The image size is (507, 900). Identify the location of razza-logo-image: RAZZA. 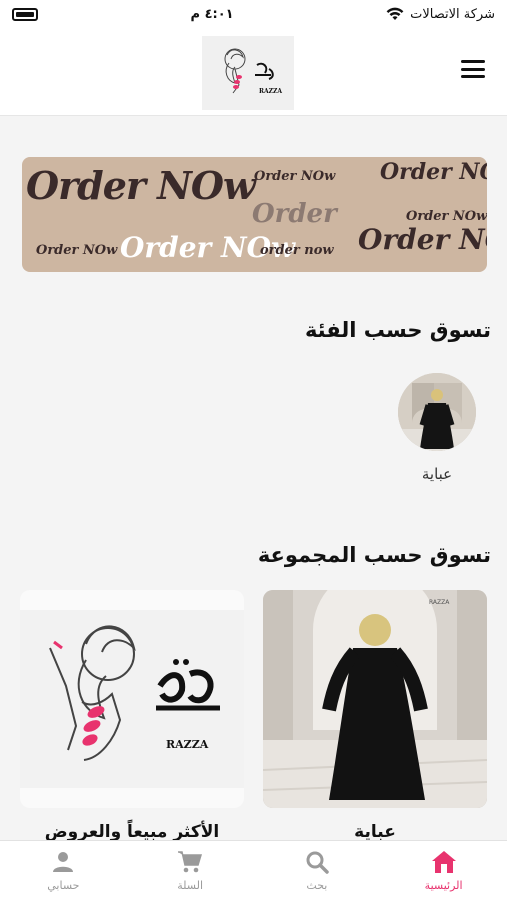
(132, 699).